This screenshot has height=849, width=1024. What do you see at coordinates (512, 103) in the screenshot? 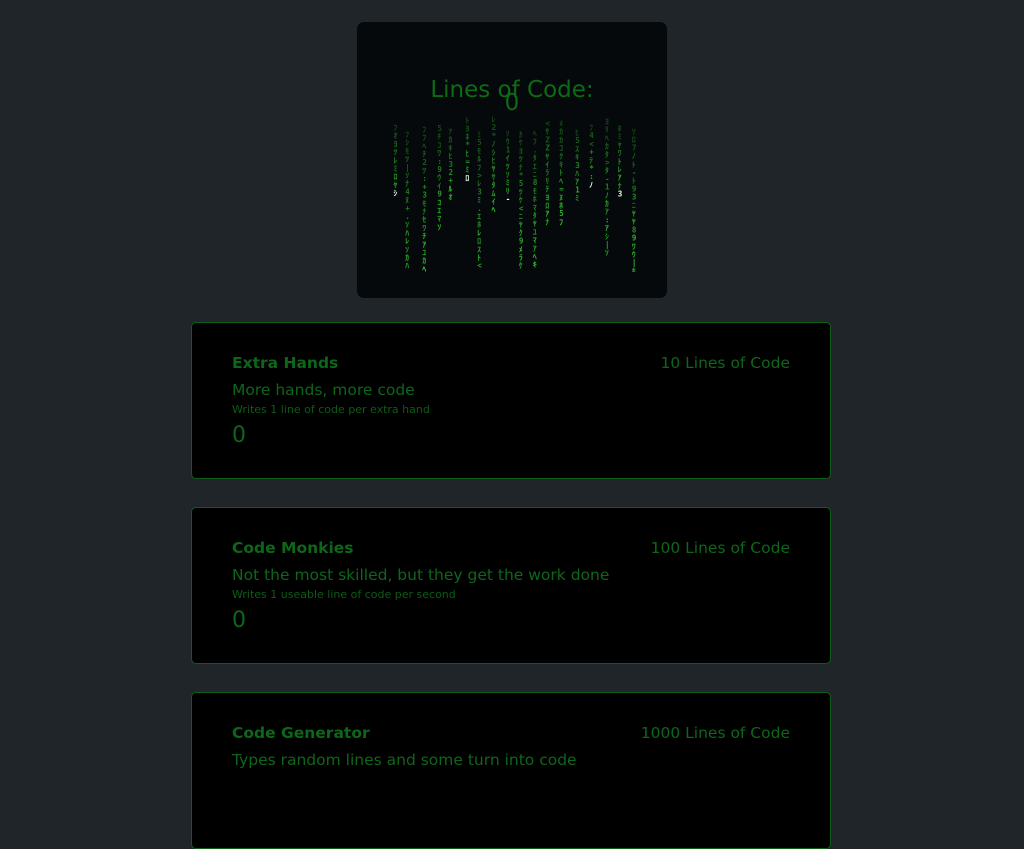
I see `lines-of-code-value: 0` at bounding box center [512, 103].